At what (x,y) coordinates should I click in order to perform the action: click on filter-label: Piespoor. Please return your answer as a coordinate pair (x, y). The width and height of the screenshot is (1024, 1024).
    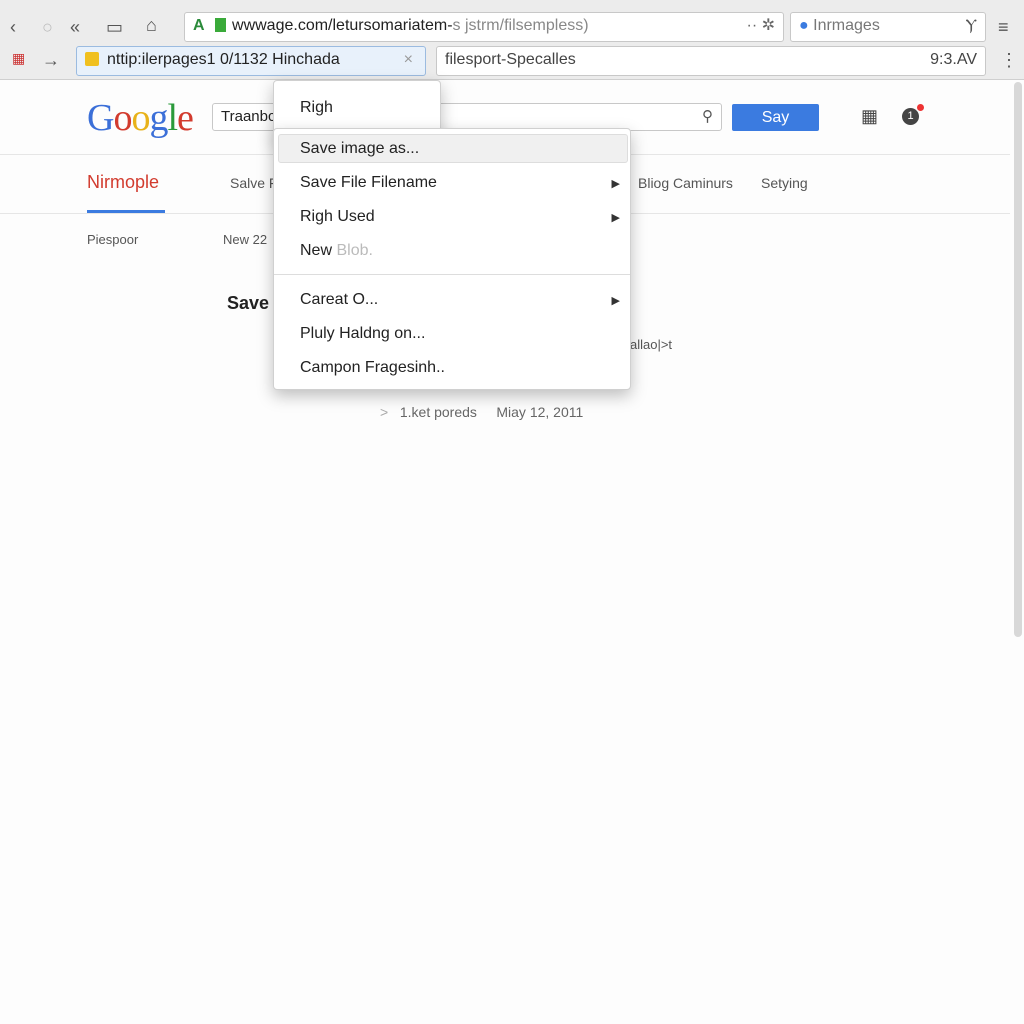
    Looking at the image, I should click on (112, 239).